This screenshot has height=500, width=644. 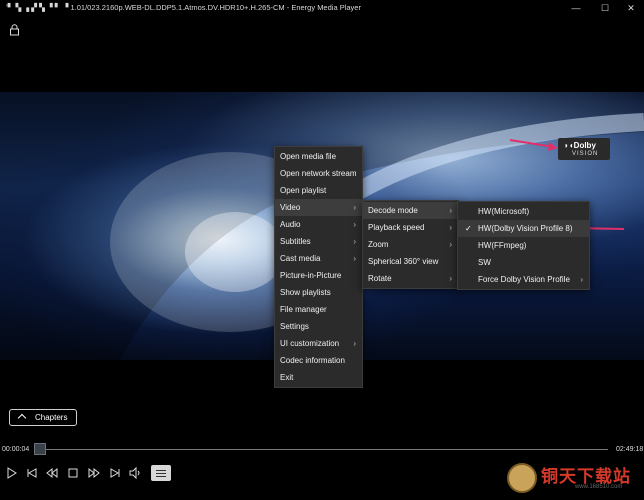 What do you see at coordinates (318, 377) in the screenshot?
I see `menu-item-exit: Exit` at bounding box center [318, 377].